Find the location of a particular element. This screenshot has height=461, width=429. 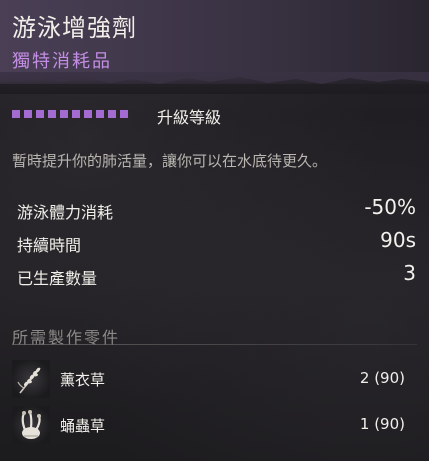

material-row-cordyceps: 蛹蟲草 1 (90) is located at coordinates (214, 425).